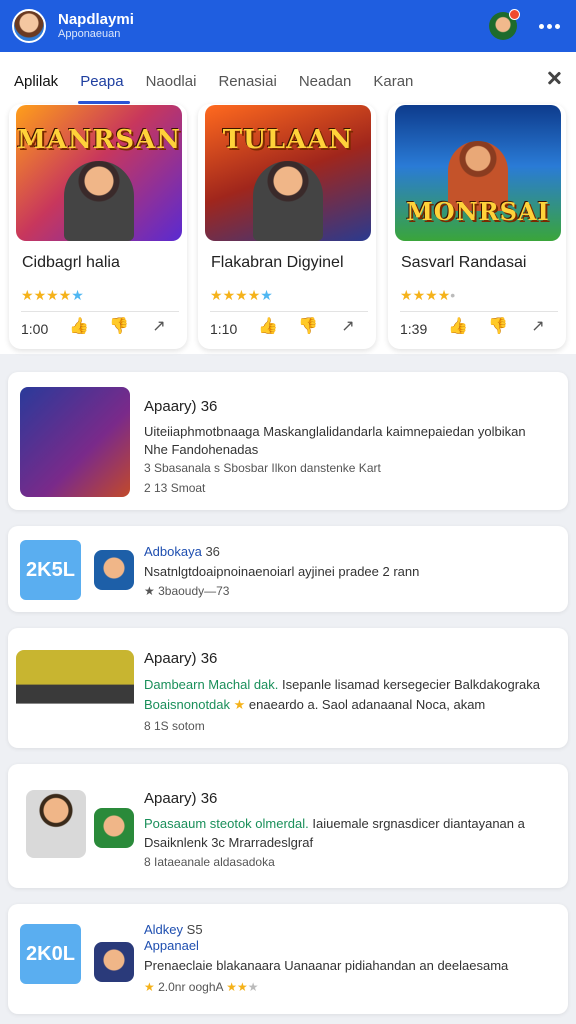  I want to click on game-title: Flakabran Digyinel, so click(277, 262).